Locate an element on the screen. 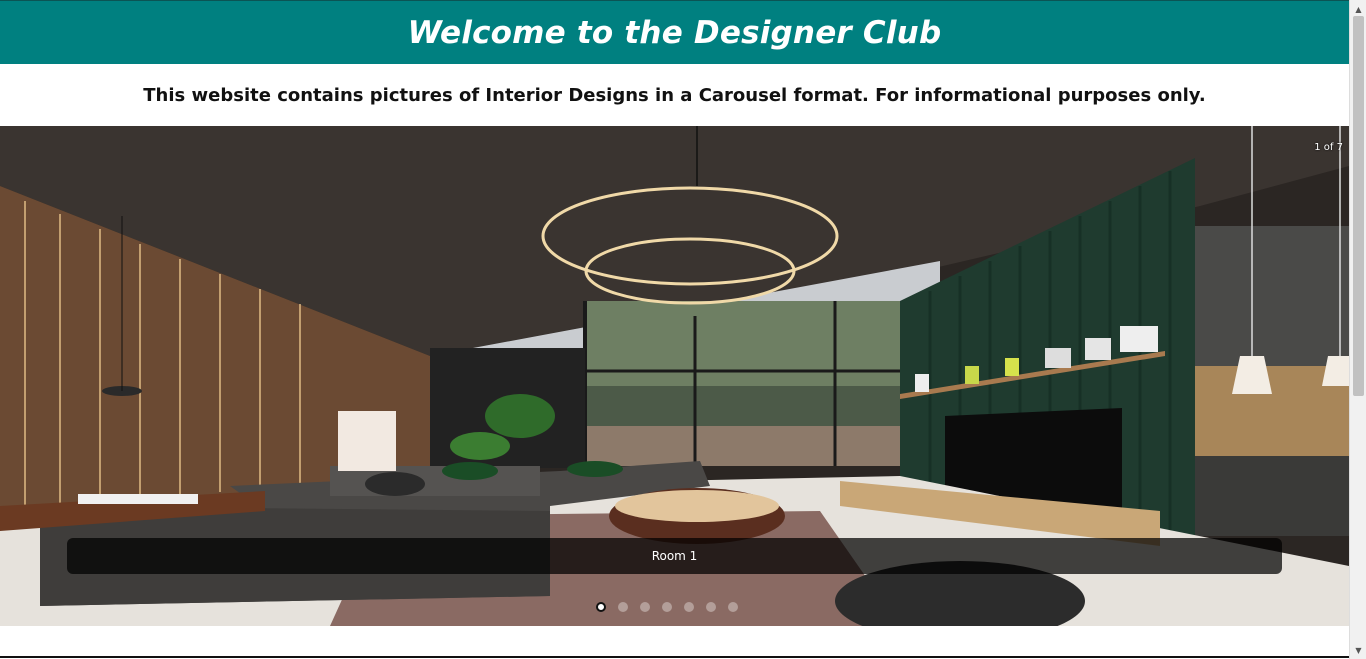  slide-caption: Room 1 is located at coordinates (674, 556).